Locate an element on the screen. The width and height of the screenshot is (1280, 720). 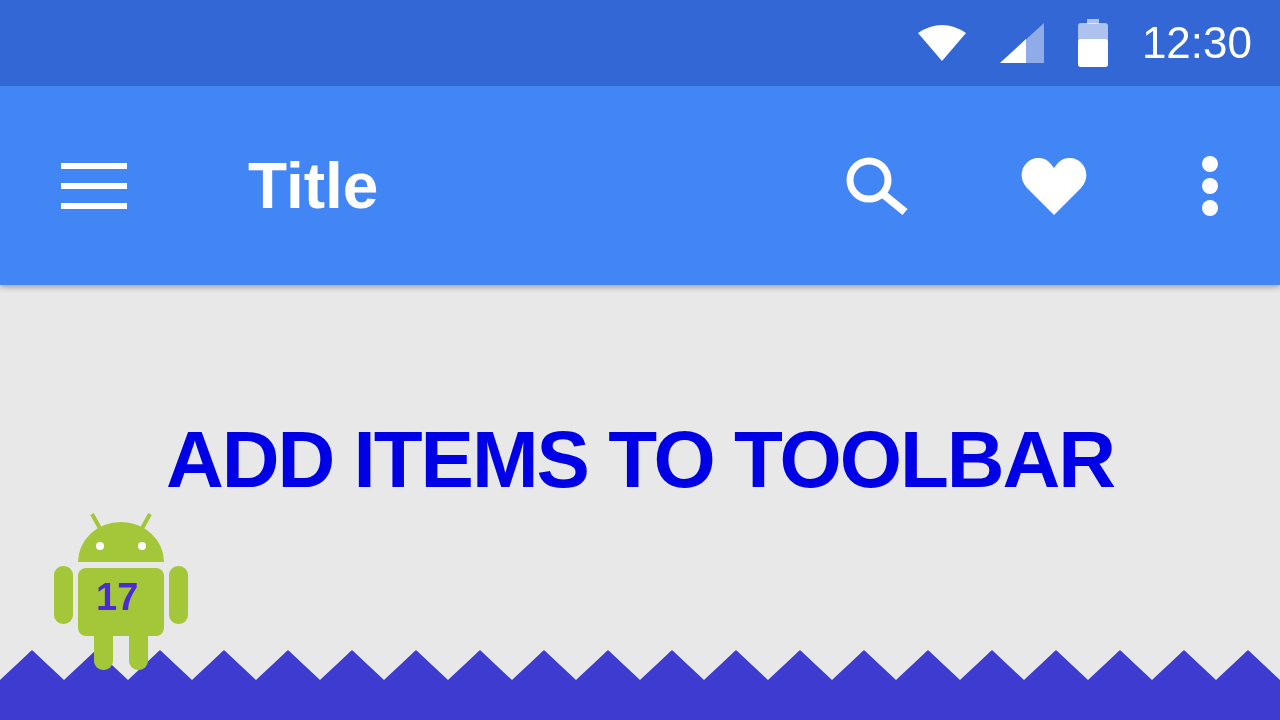
battery-icon is located at coordinates (1092, 43).